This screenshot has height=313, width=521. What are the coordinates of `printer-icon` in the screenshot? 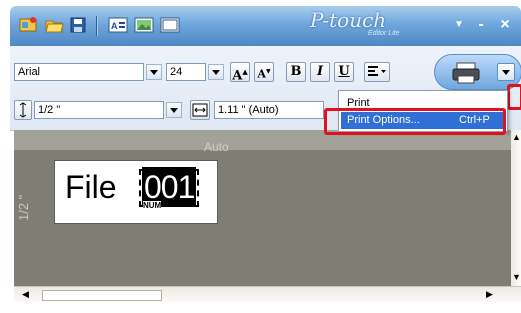 It's located at (466, 73).